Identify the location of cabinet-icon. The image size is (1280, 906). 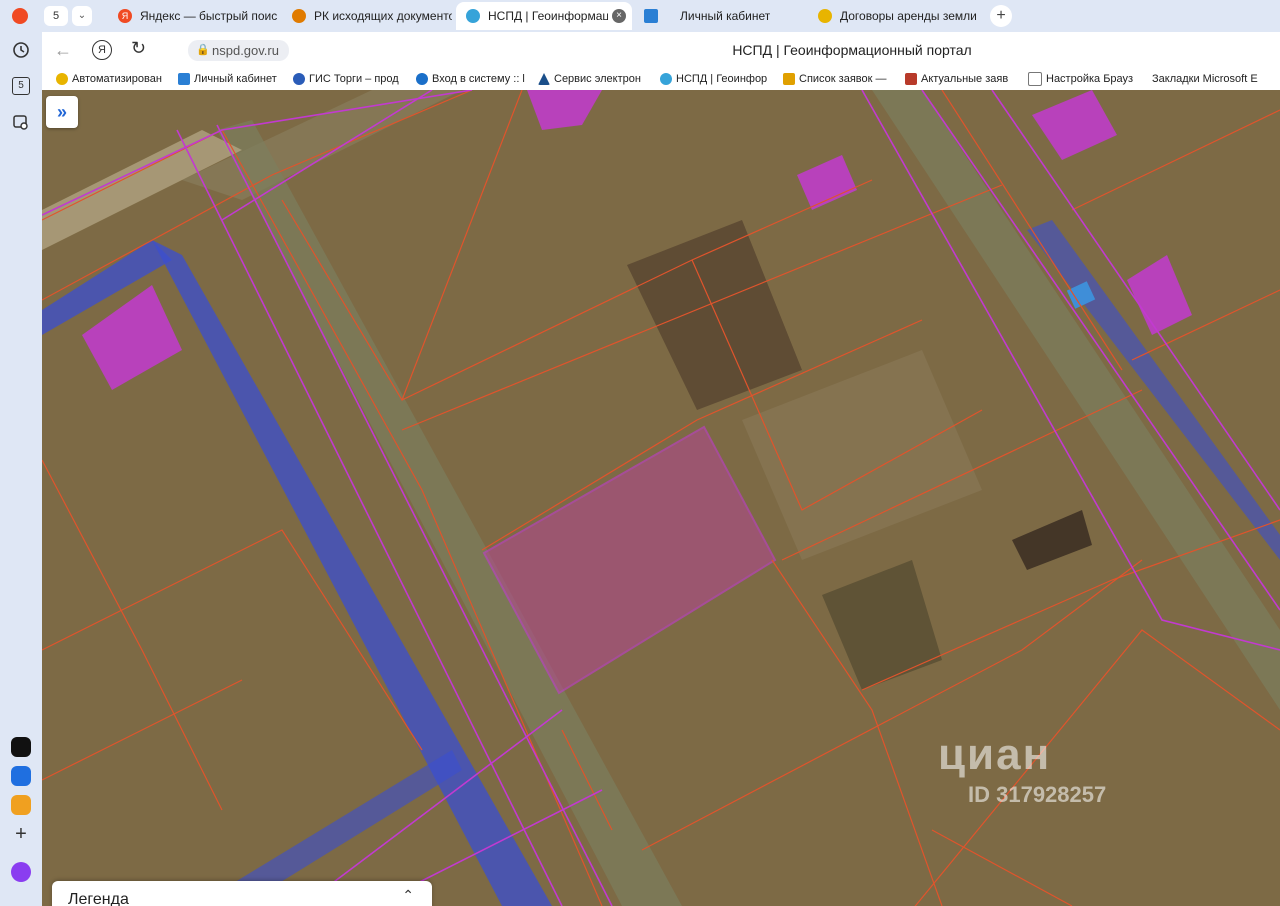
(651, 16).